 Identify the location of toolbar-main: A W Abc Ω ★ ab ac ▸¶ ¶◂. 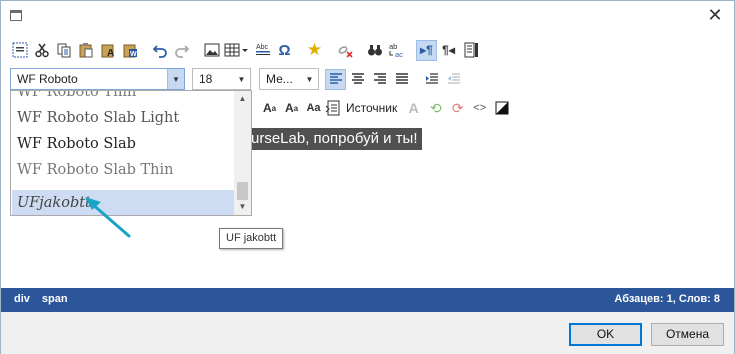
(245, 50).